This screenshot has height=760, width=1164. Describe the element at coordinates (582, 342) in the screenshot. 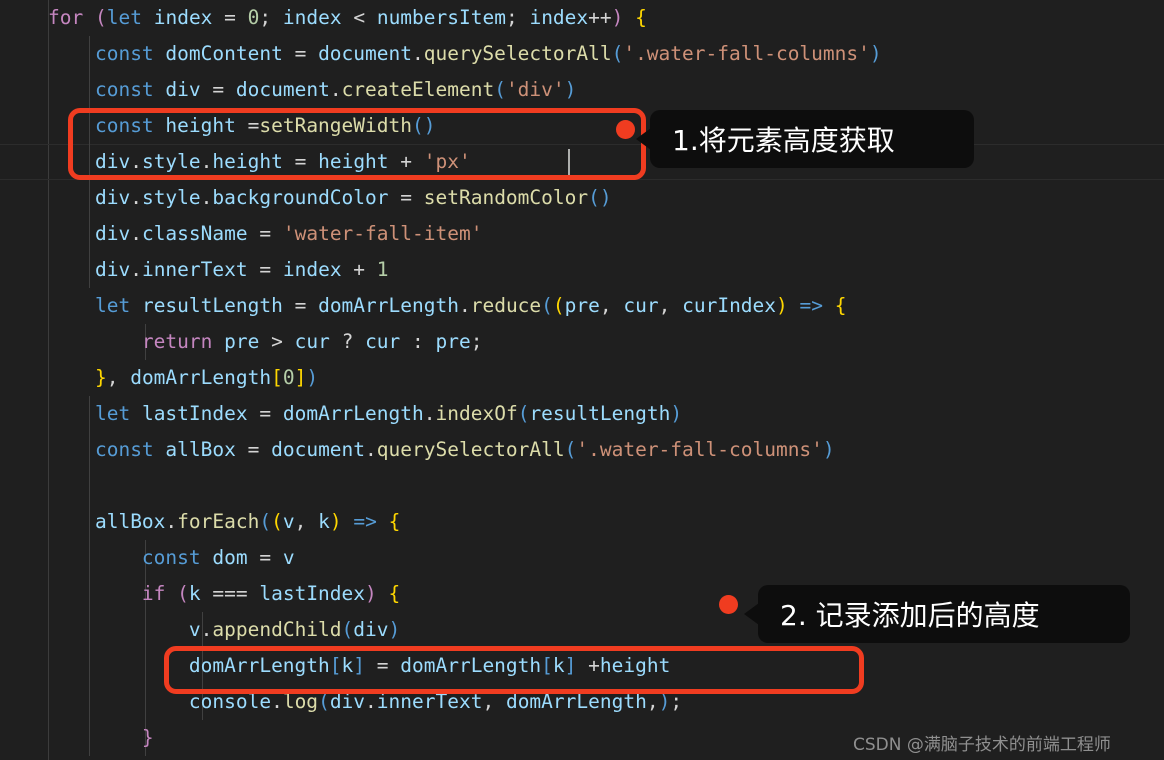

I see `code-line: return pre > cur ? cur : pre;` at that location.